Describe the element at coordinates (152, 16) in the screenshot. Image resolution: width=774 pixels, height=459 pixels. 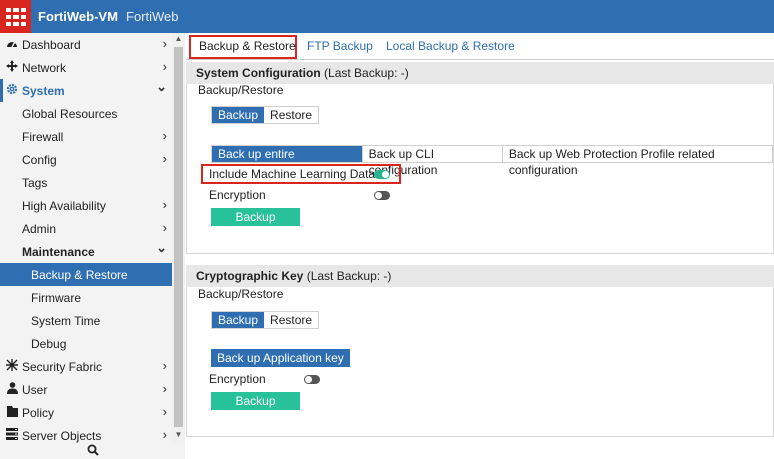
I see `product-name: FortiWeb` at that location.